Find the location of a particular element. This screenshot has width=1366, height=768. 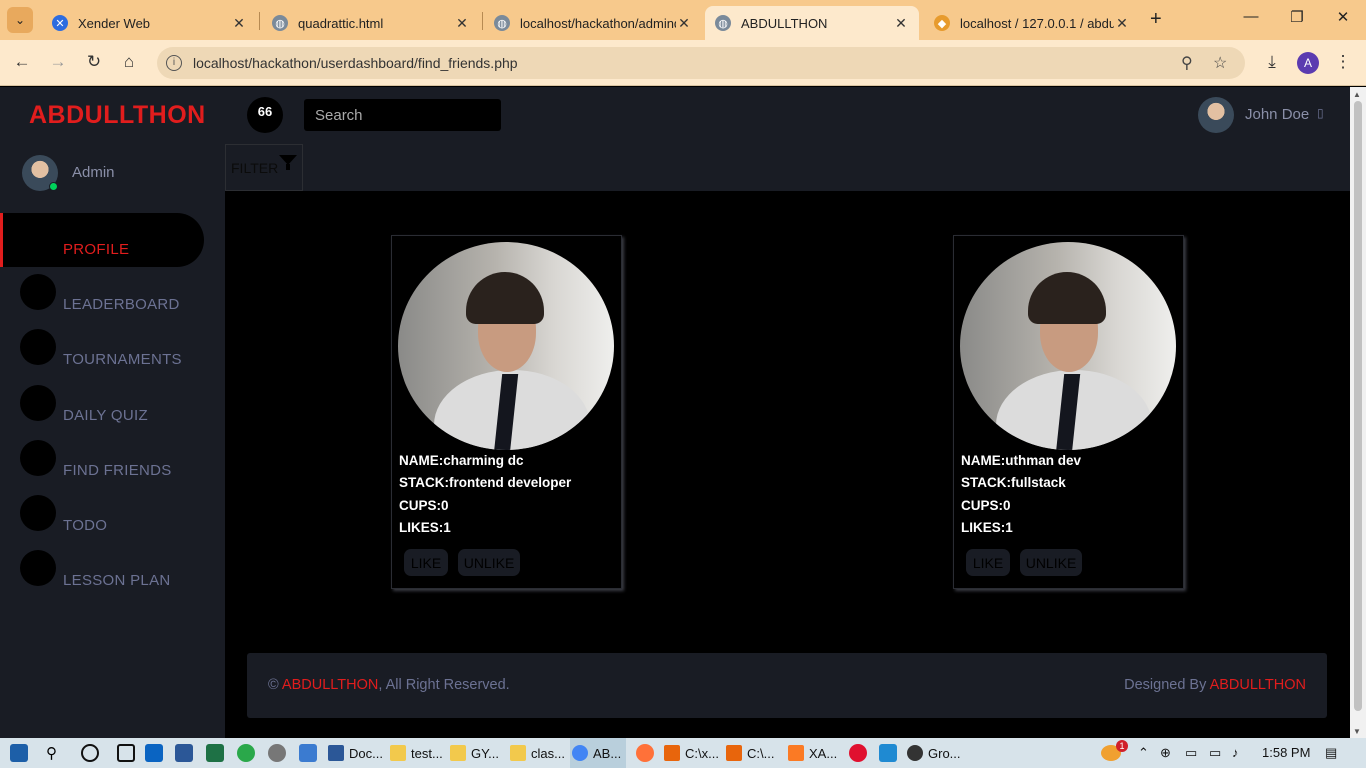

zoom-icon: ⚲ is located at coordinates (1187, 63).